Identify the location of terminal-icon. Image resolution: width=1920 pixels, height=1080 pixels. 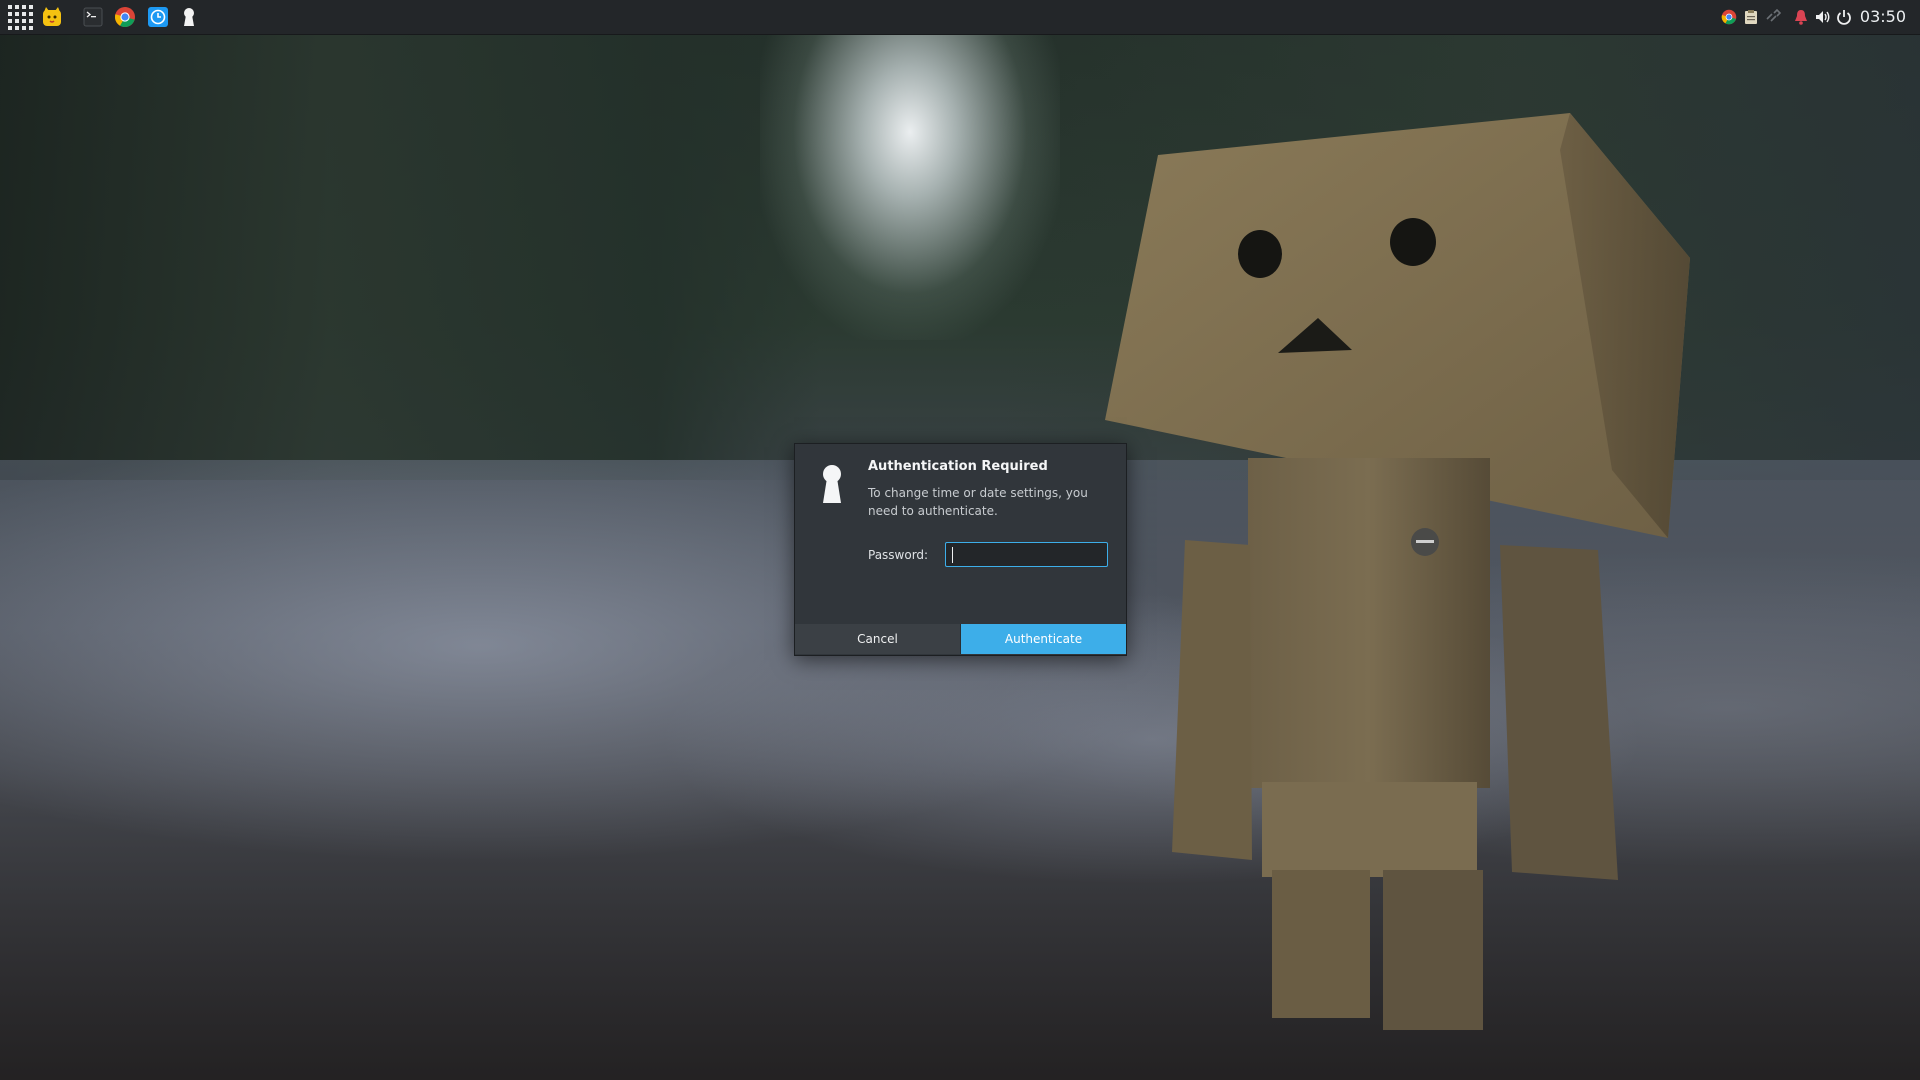
(93, 17).